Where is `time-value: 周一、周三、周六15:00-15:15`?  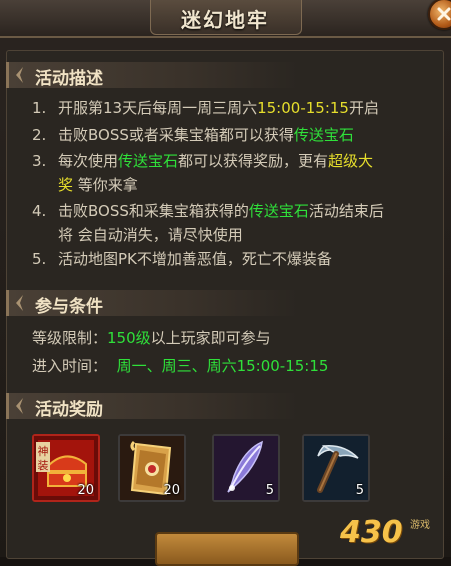 time-value: 周一、周三、周六15:00-15:15 is located at coordinates (222, 366).